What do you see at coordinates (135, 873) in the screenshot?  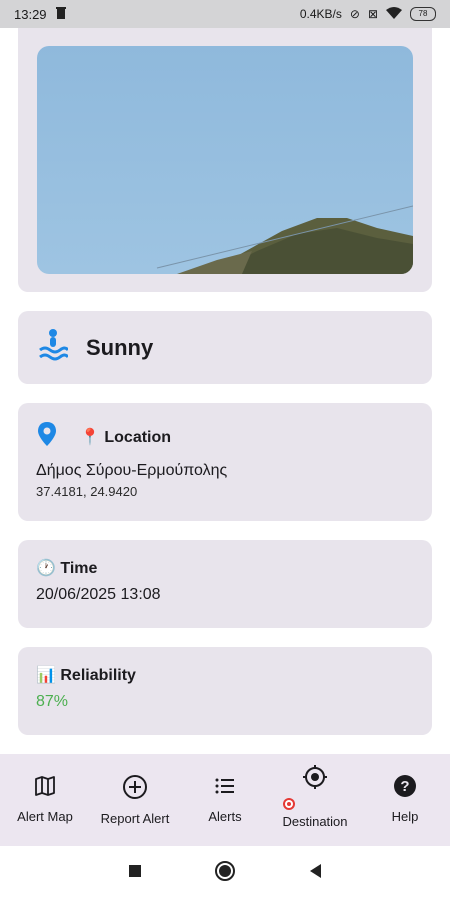 I see `recents-button` at bounding box center [135, 873].